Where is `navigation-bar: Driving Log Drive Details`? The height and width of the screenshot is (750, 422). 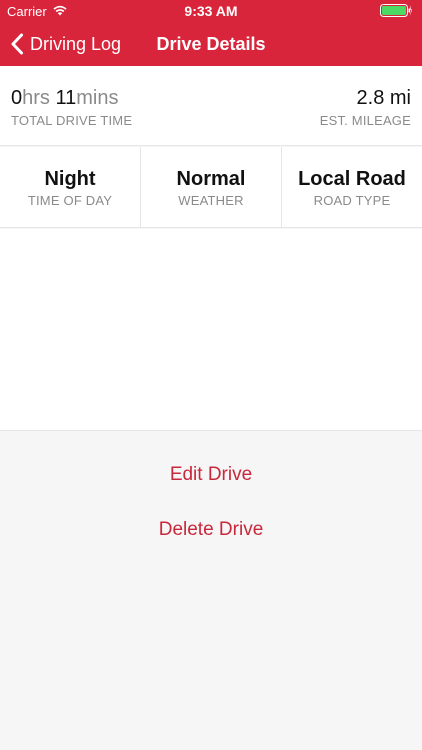 navigation-bar: Driving Log Drive Details is located at coordinates (211, 44).